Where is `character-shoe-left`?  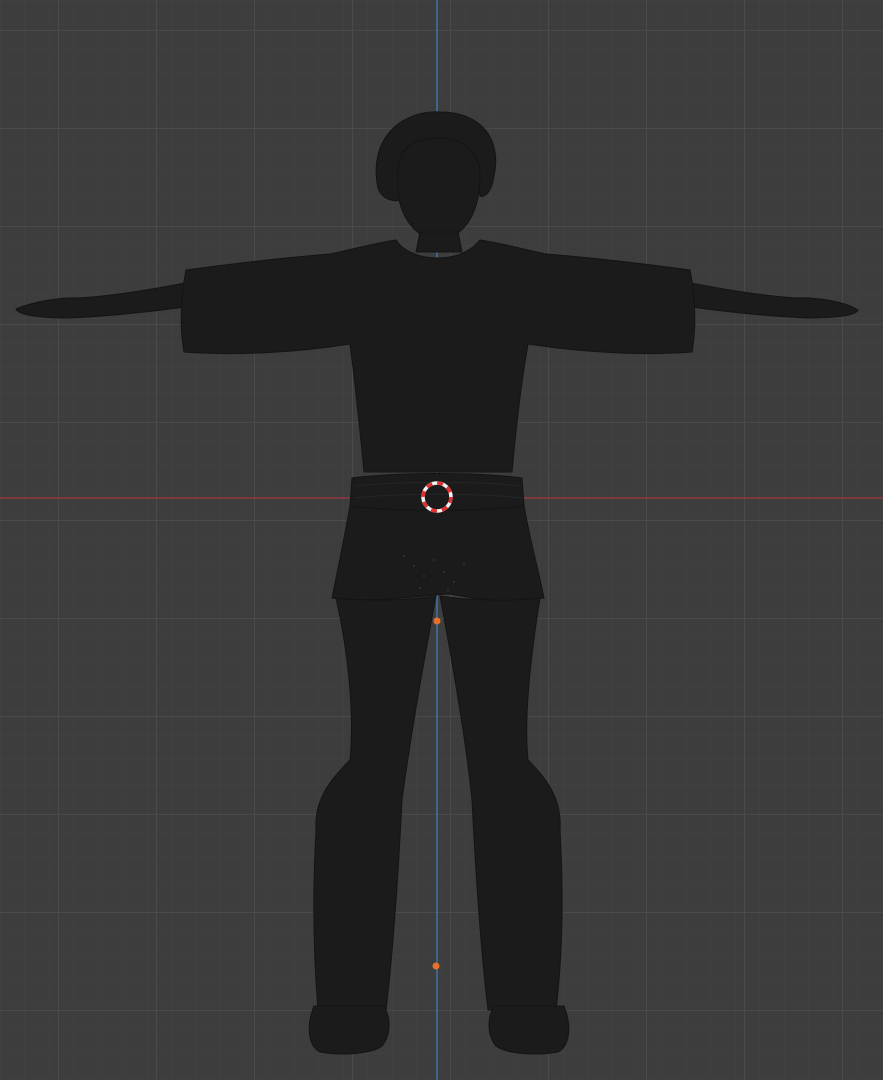
character-shoe-left is located at coordinates (349, 1030).